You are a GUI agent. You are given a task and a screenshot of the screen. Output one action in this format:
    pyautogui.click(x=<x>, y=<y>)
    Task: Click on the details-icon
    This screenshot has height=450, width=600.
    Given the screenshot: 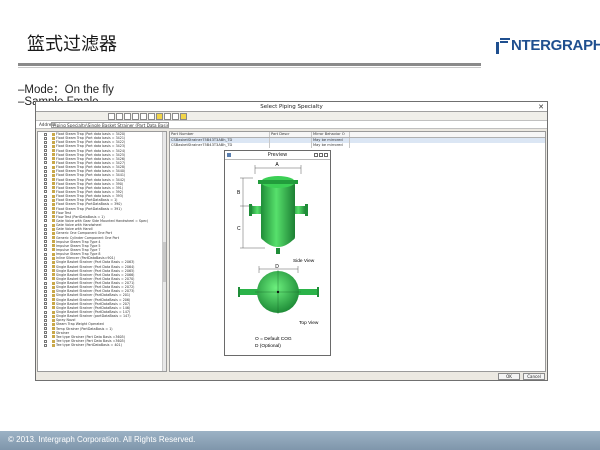 What is the action you would take?
    pyautogui.click(x=143, y=116)
    